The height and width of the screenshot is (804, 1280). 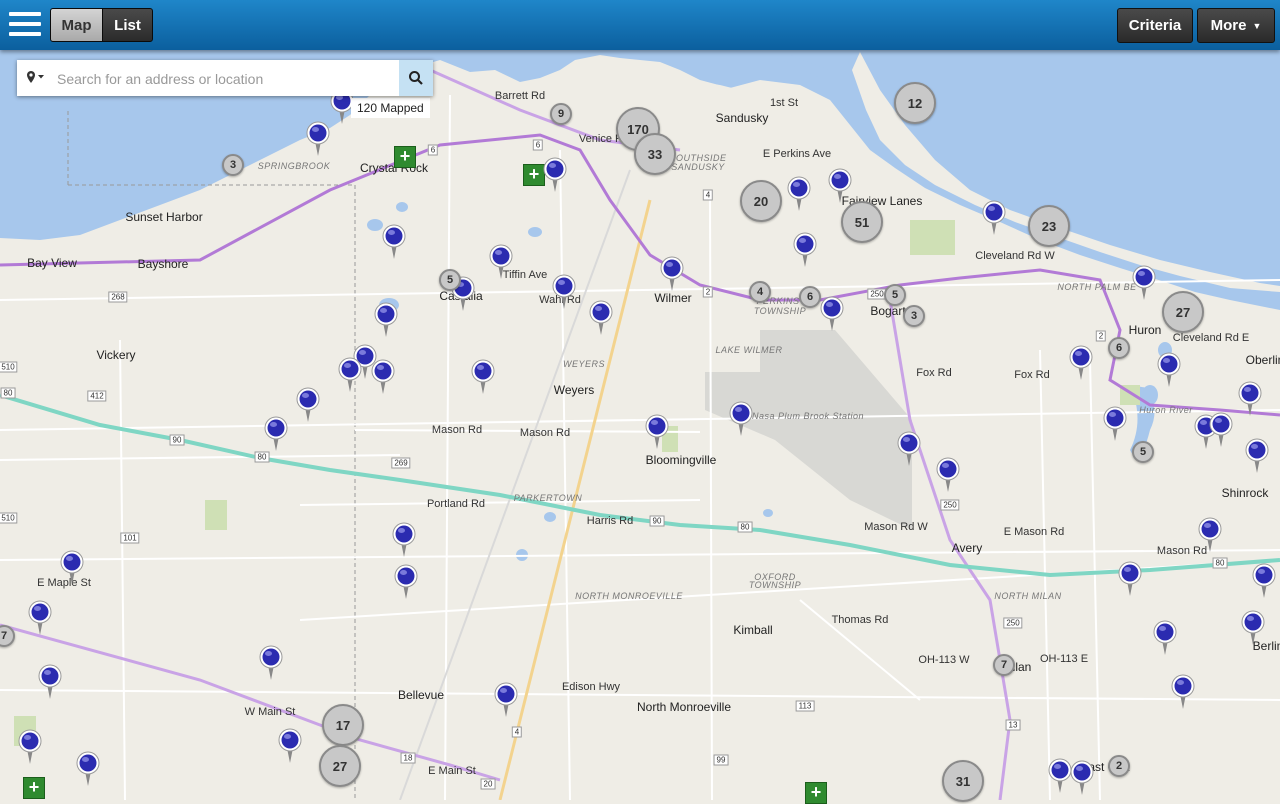 What do you see at coordinates (1013, 725) in the screenshot?
I see `road-shield: 13` at bounding box center [1013, 725].